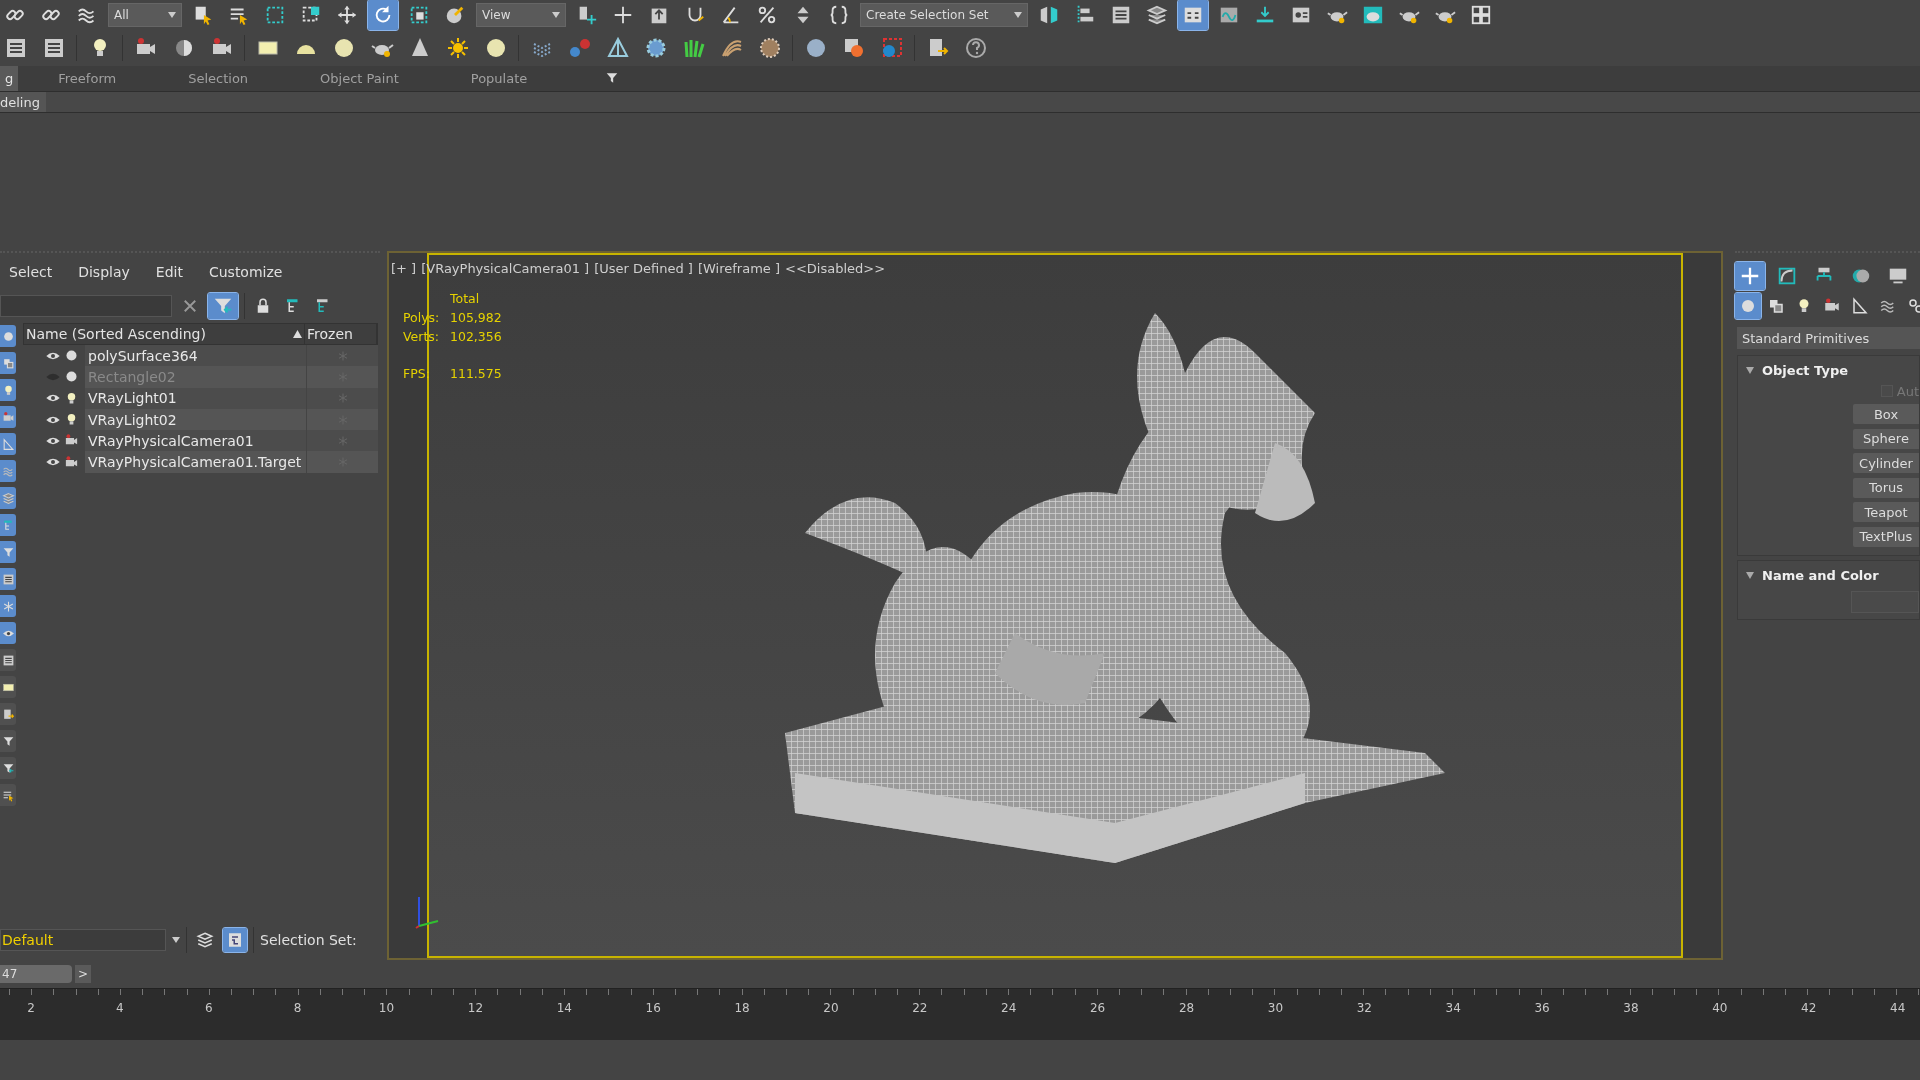  I want to click on next-frame-button: >, so click(83, 974).